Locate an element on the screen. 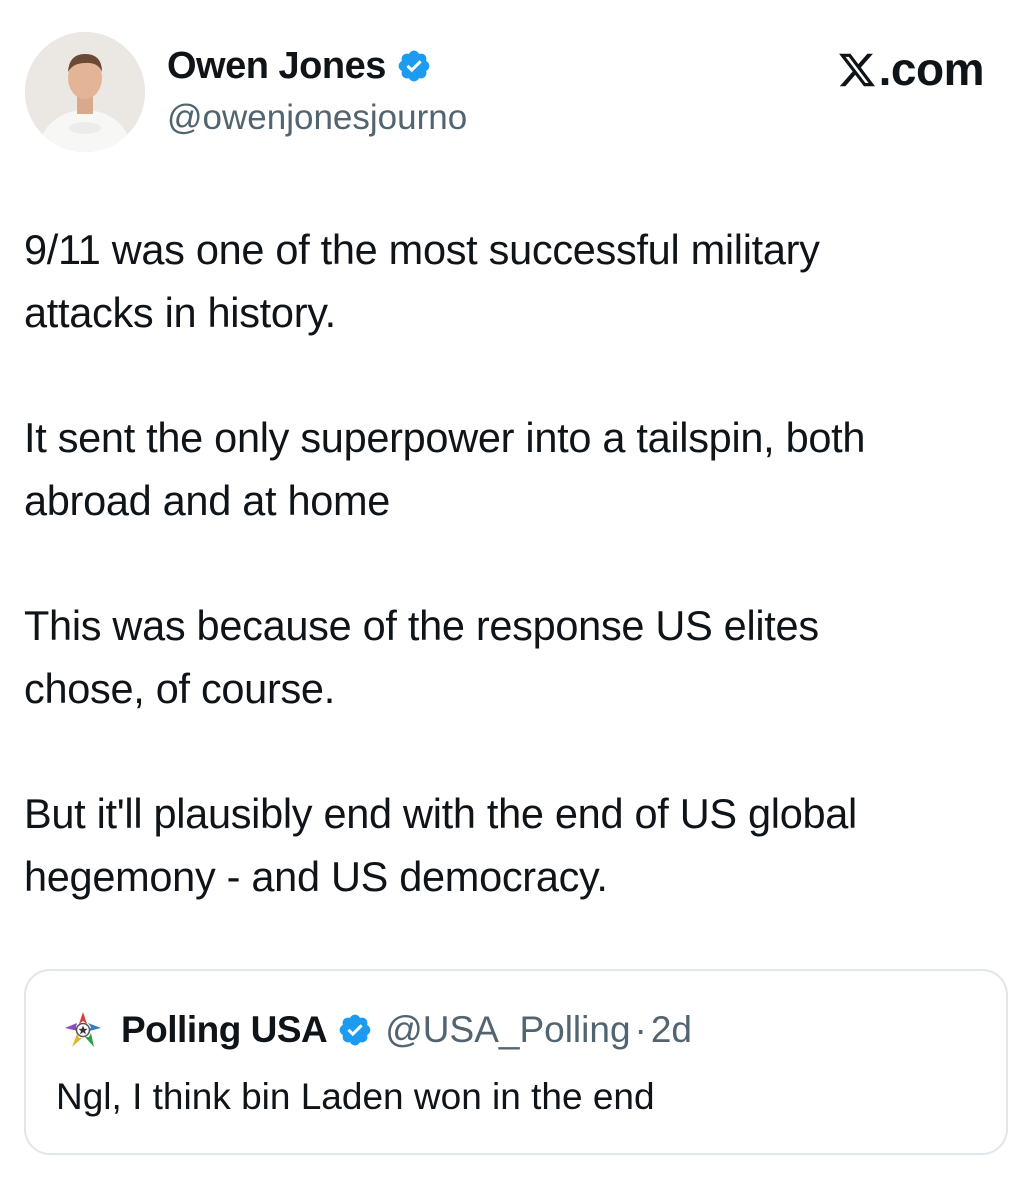 The image size is (1034, 1199). x-logo-icon is located at coordinates (856, 70).